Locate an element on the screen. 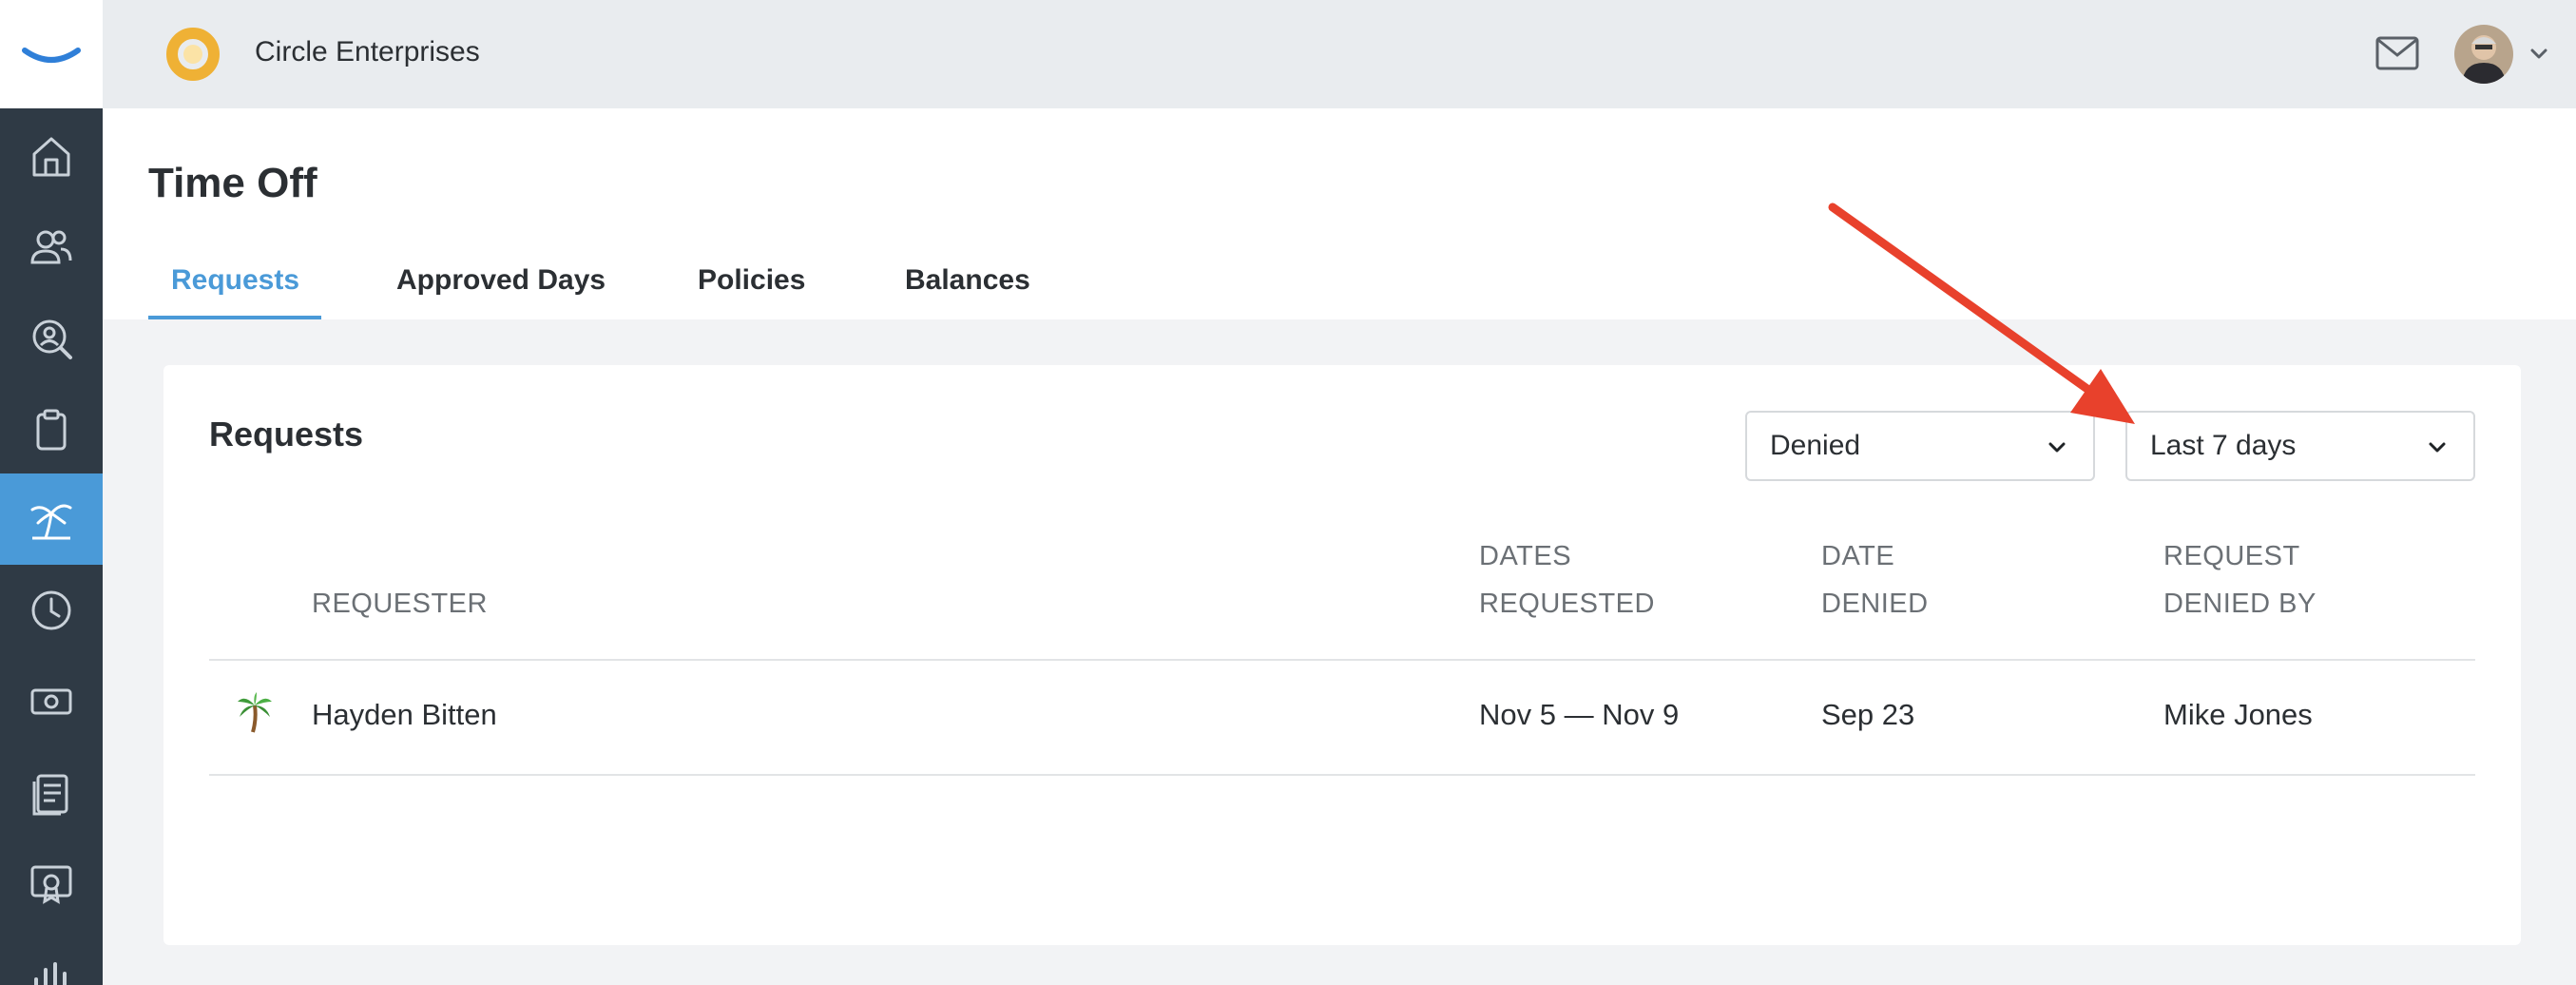 The image size is (2576, 985). nav-time-off is located at coordinates (51, 519).